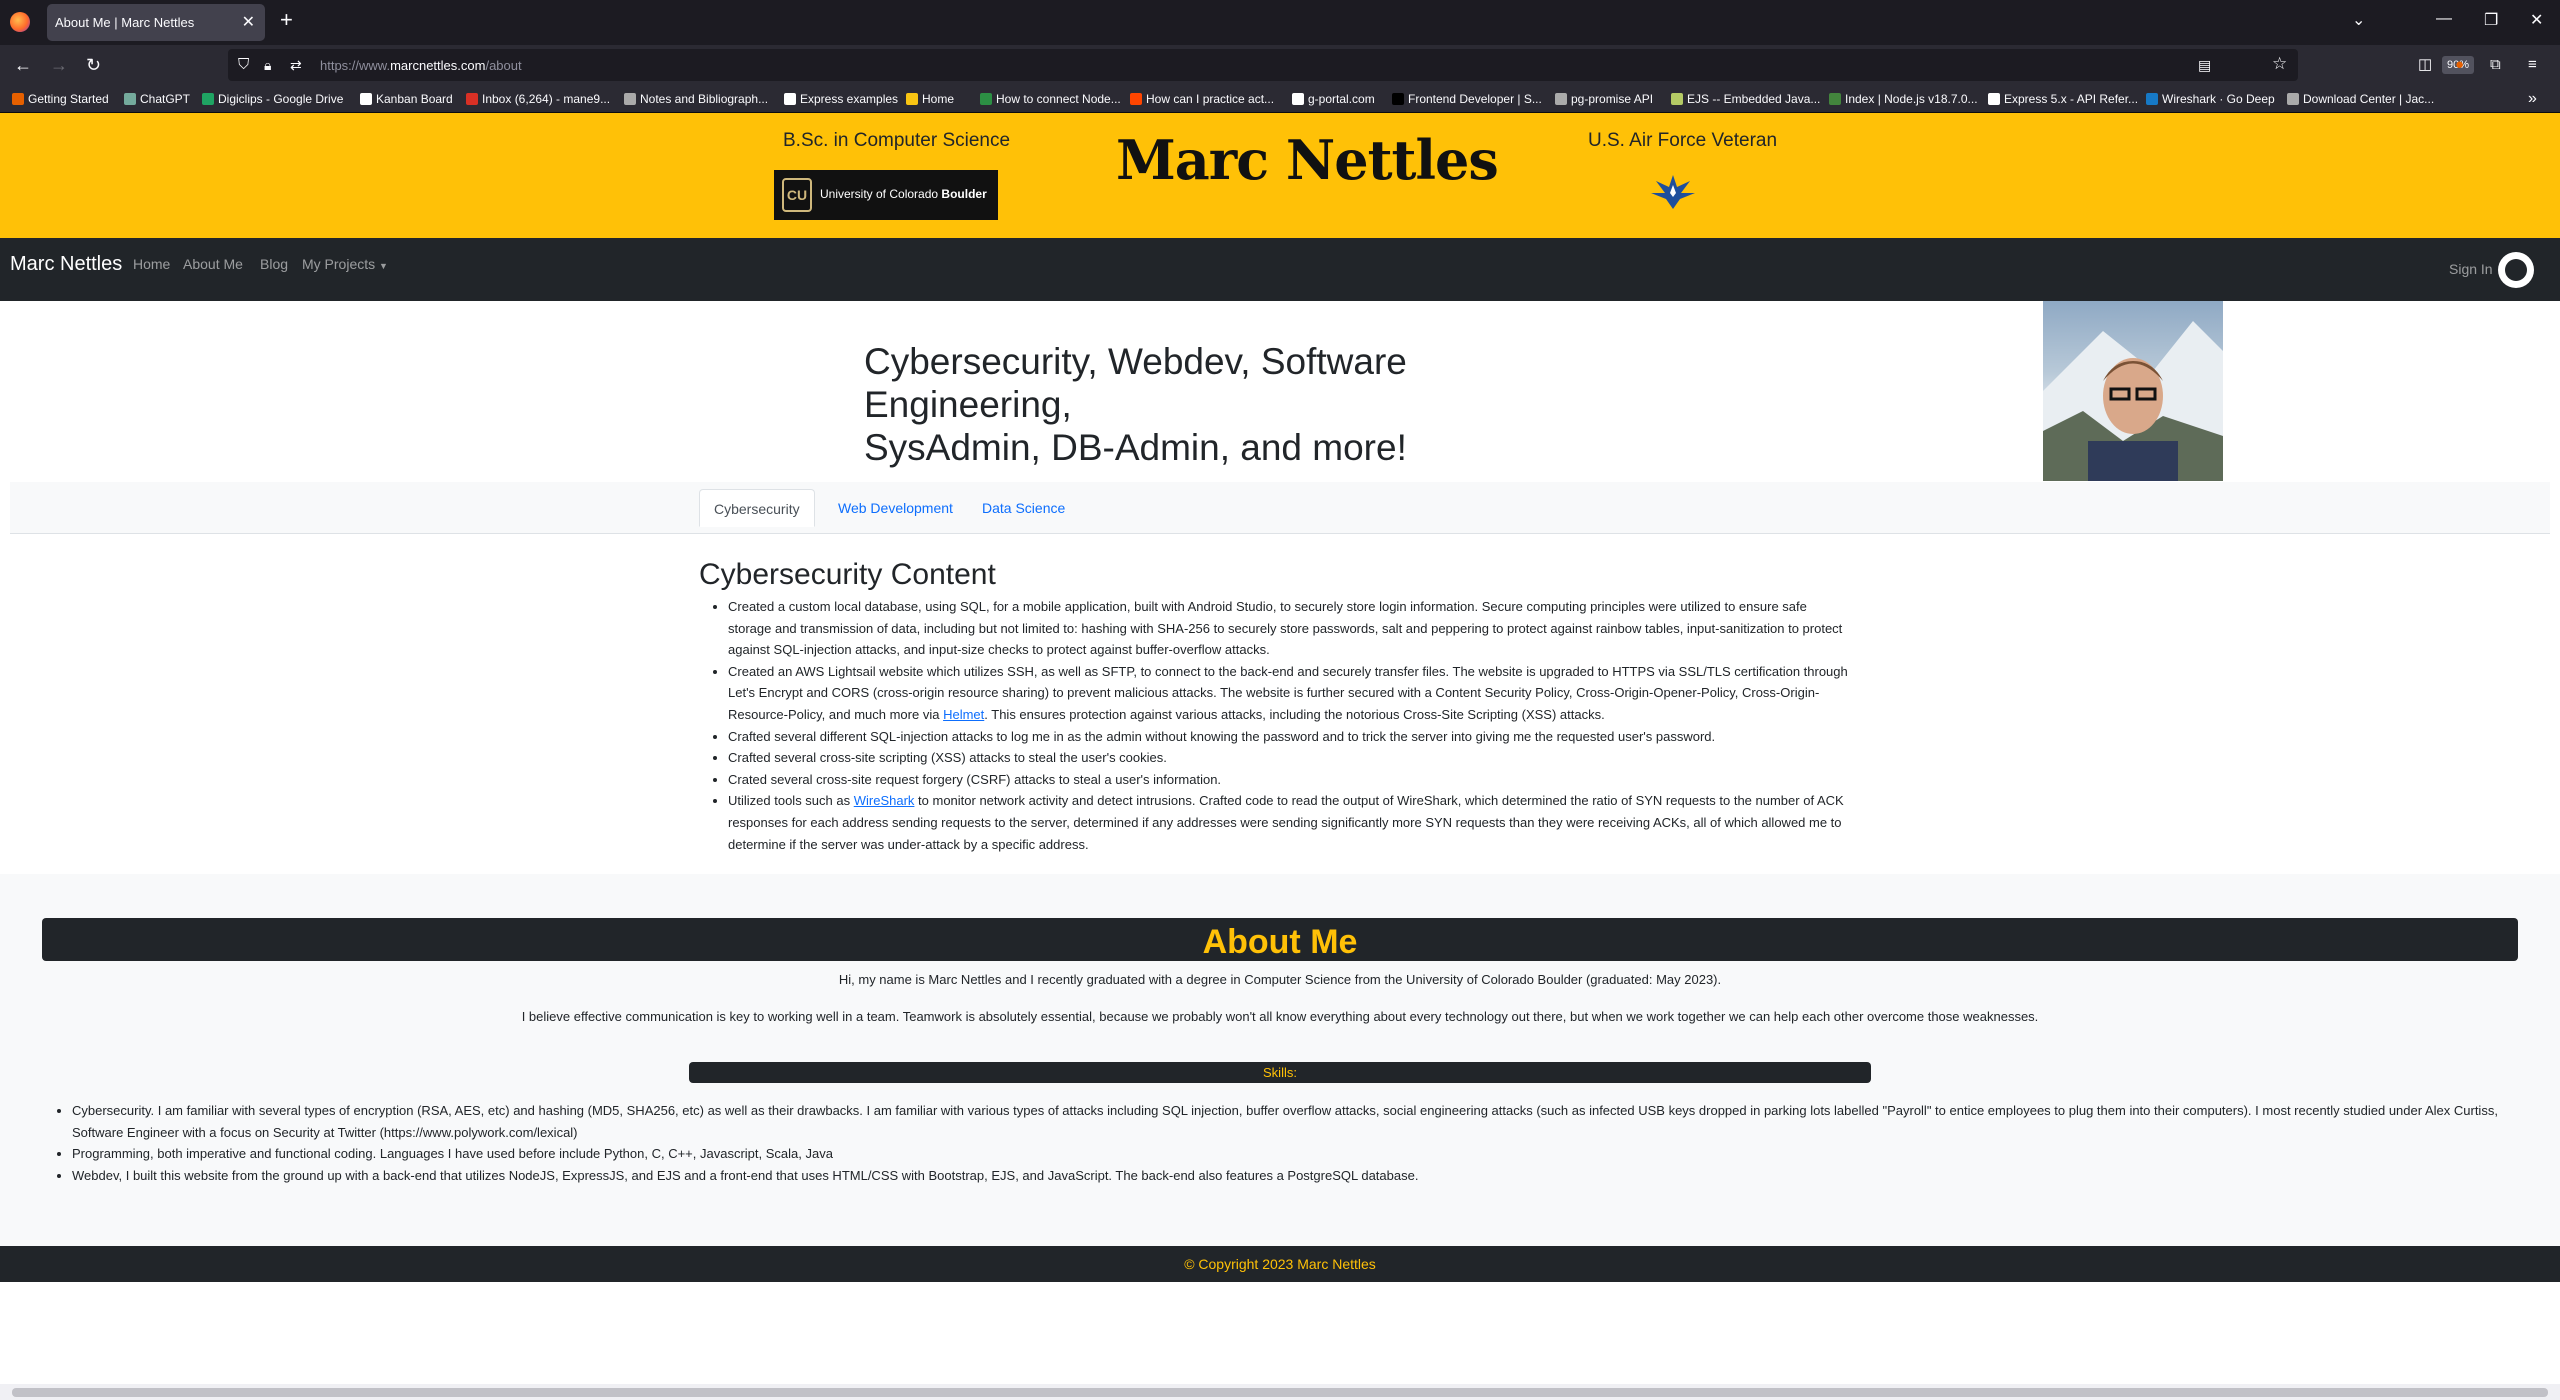  I want to click on bookmark-item: Home, so click(930, 99).